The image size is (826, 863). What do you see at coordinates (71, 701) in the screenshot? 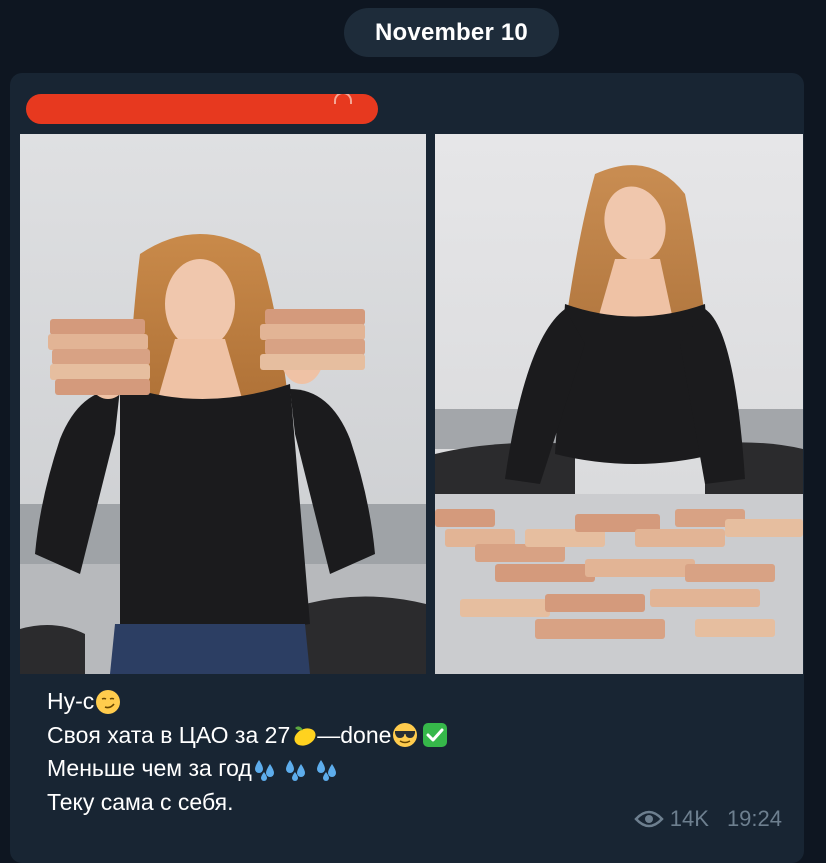
I see `caption-text-1: Ну-с` at bounding box center [71, 701].